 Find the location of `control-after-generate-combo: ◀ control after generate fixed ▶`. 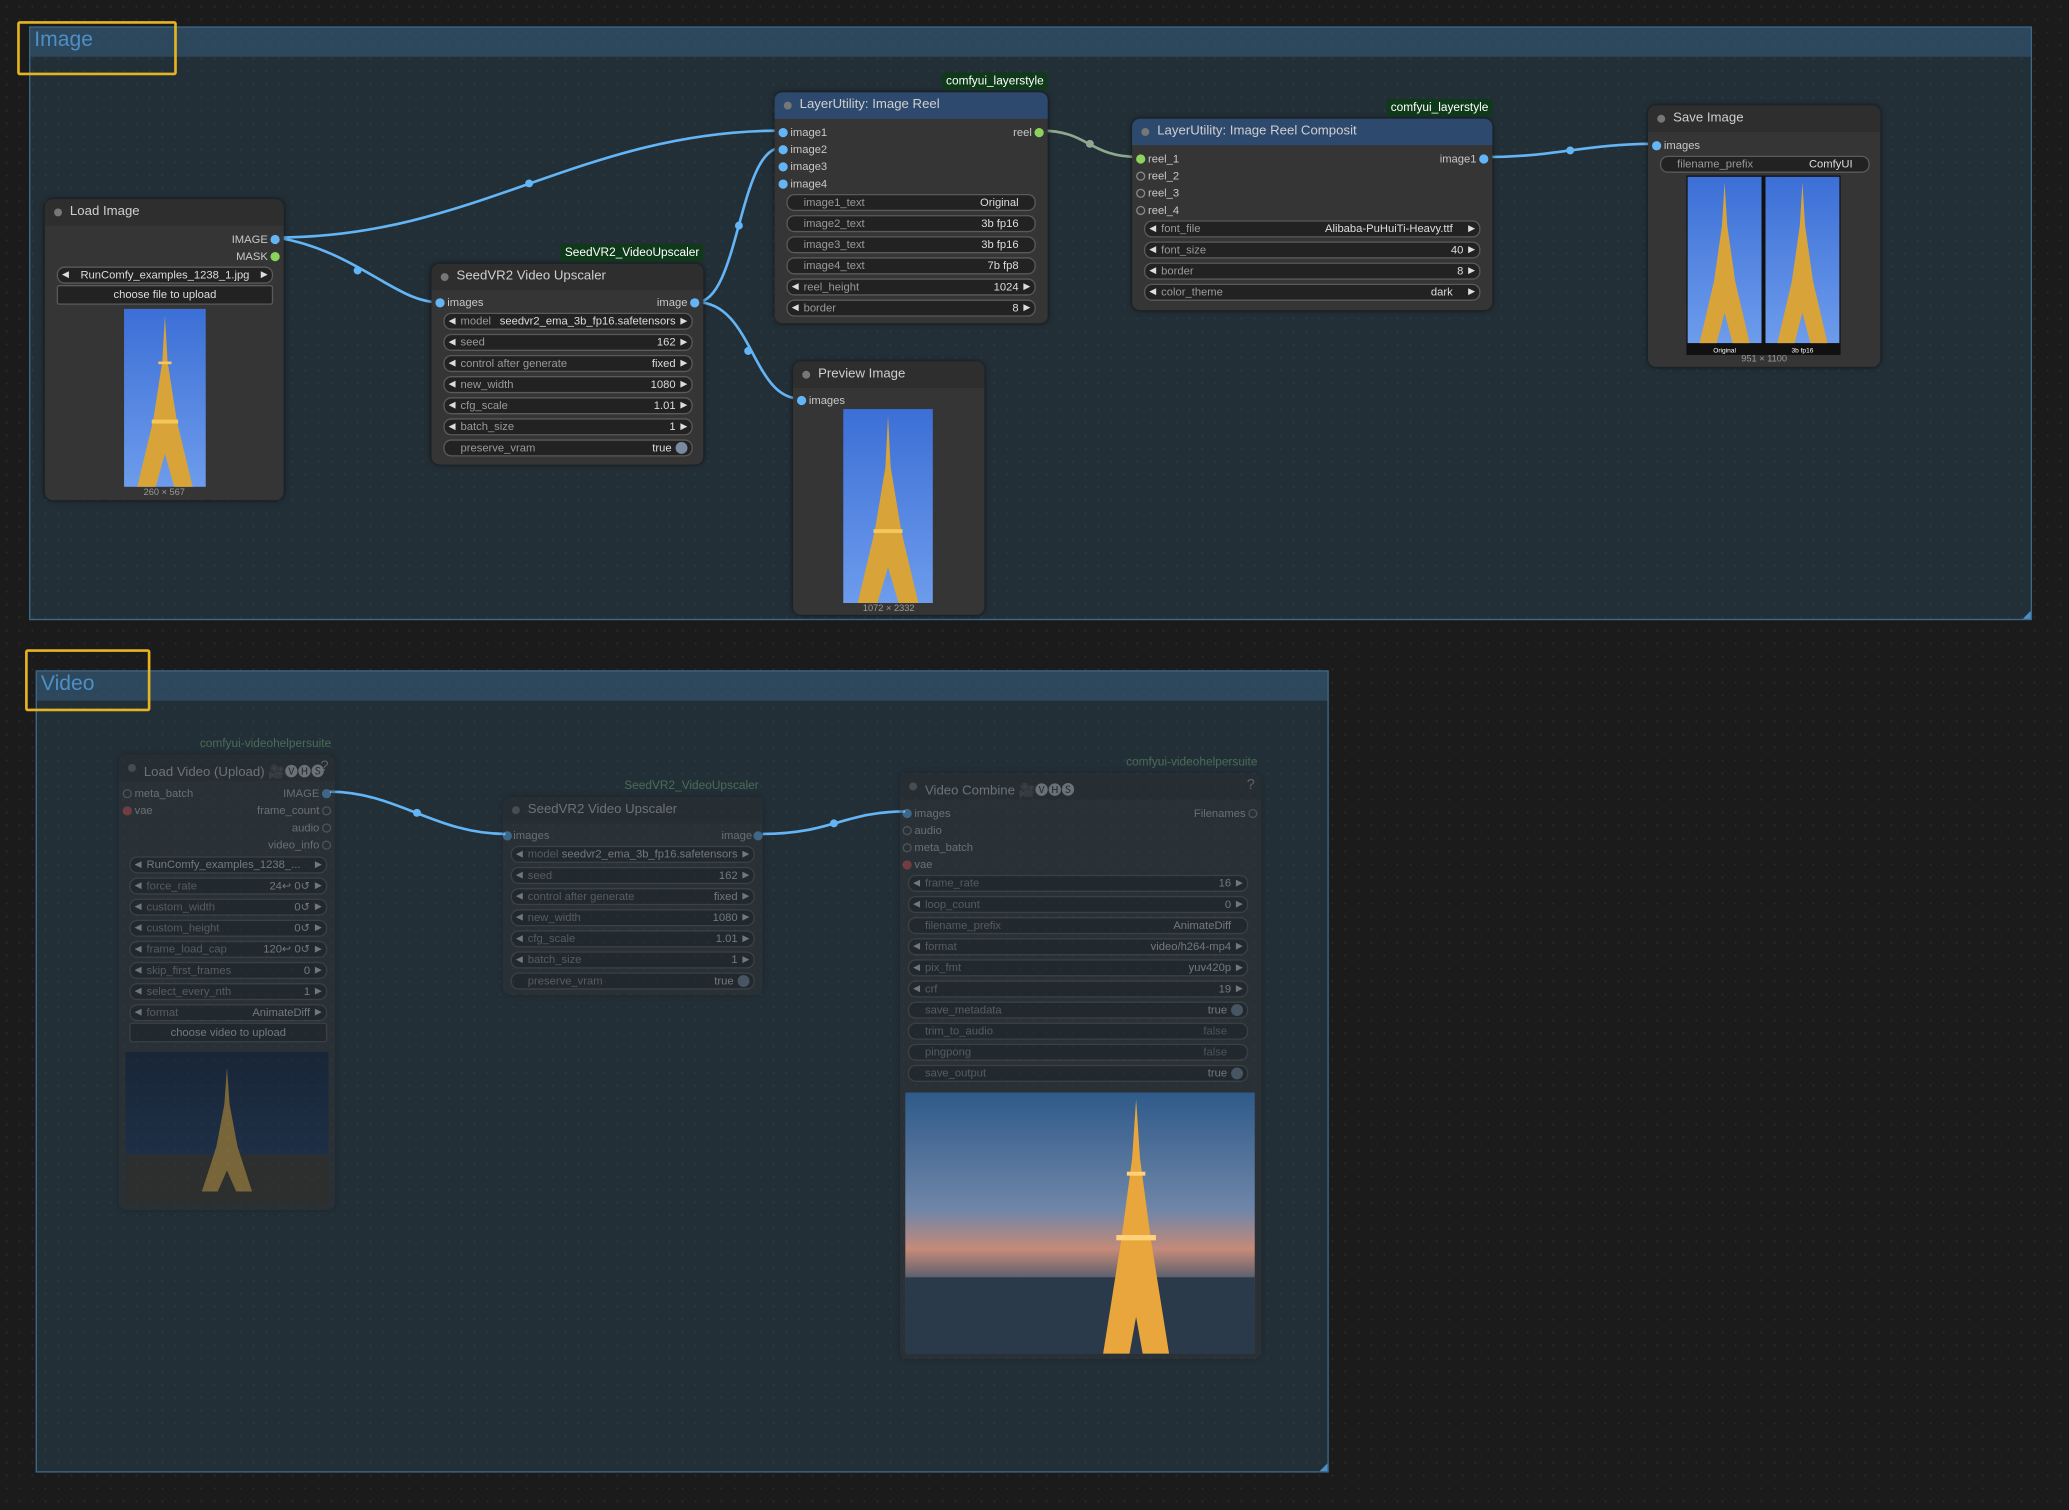

control-after-generate-combo: ◀ control after generate fixed ▶ is located at coordinates (632, 897).